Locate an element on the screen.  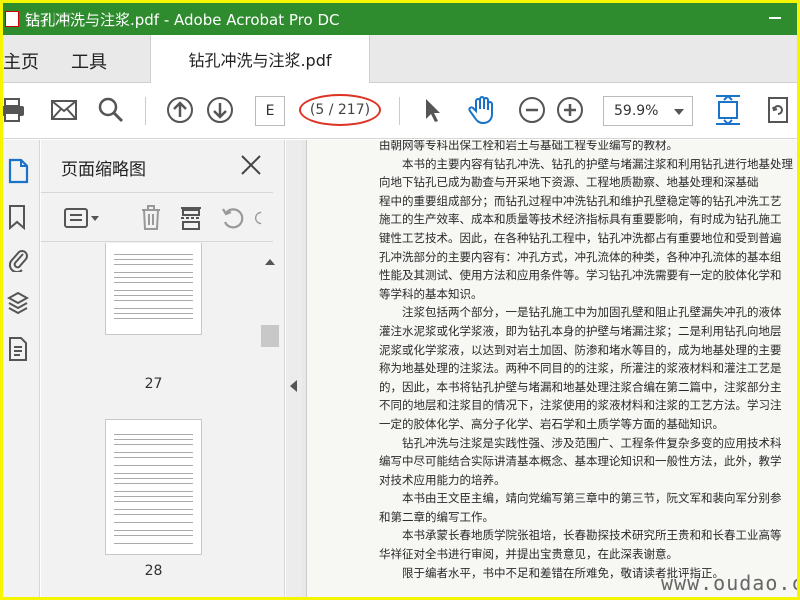
tab-bar: 主页 工具 钻孔冲洗与注浆.pdf is located at coordinates (400, 59).